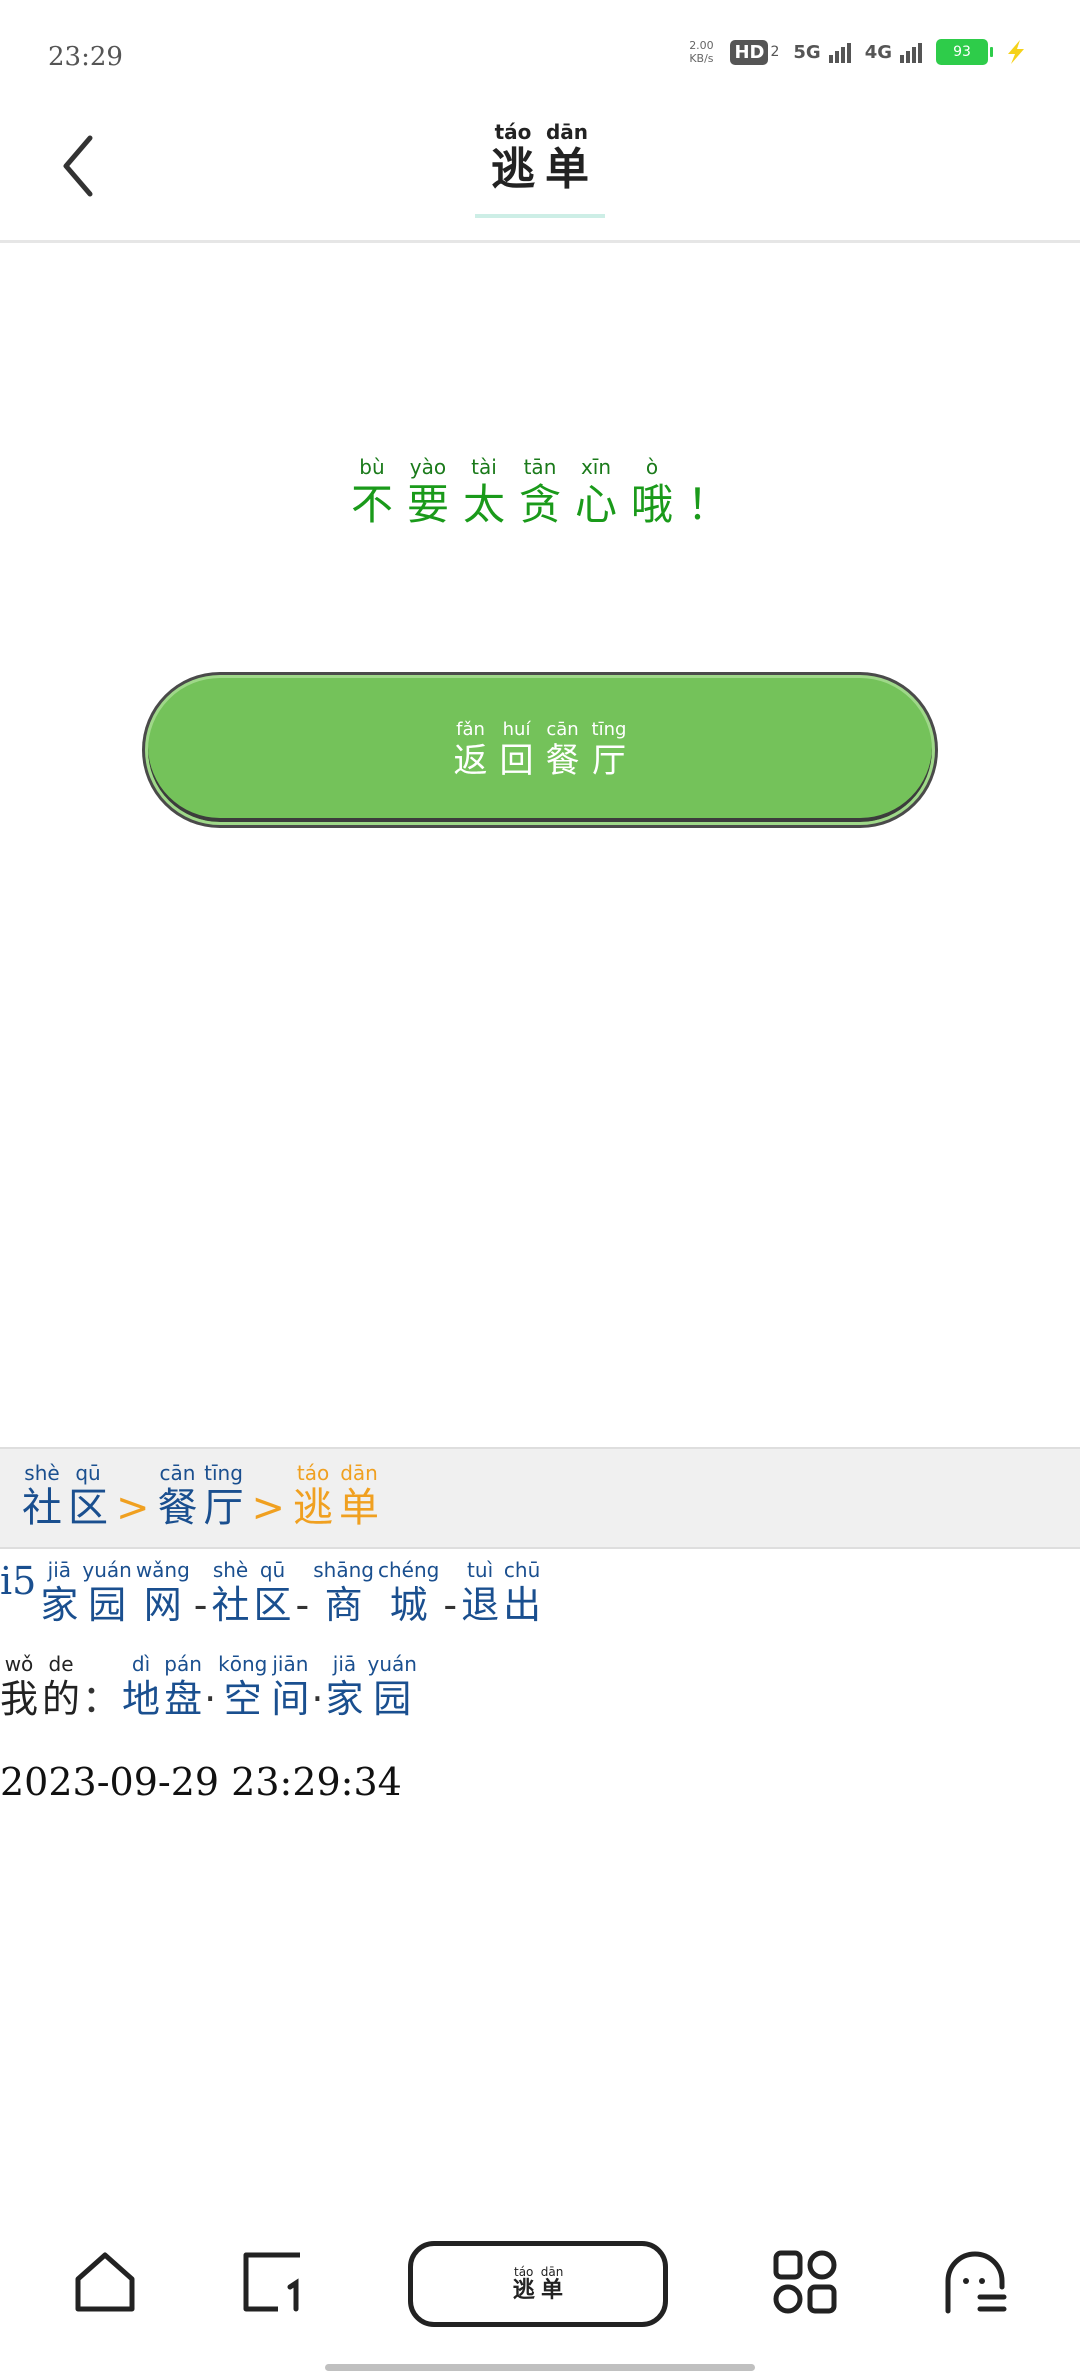 The image size is (1080, 2376). Describe the element at coordinates (18, 1581) in the screenshot. I see `site-prefix: i5` at that location.